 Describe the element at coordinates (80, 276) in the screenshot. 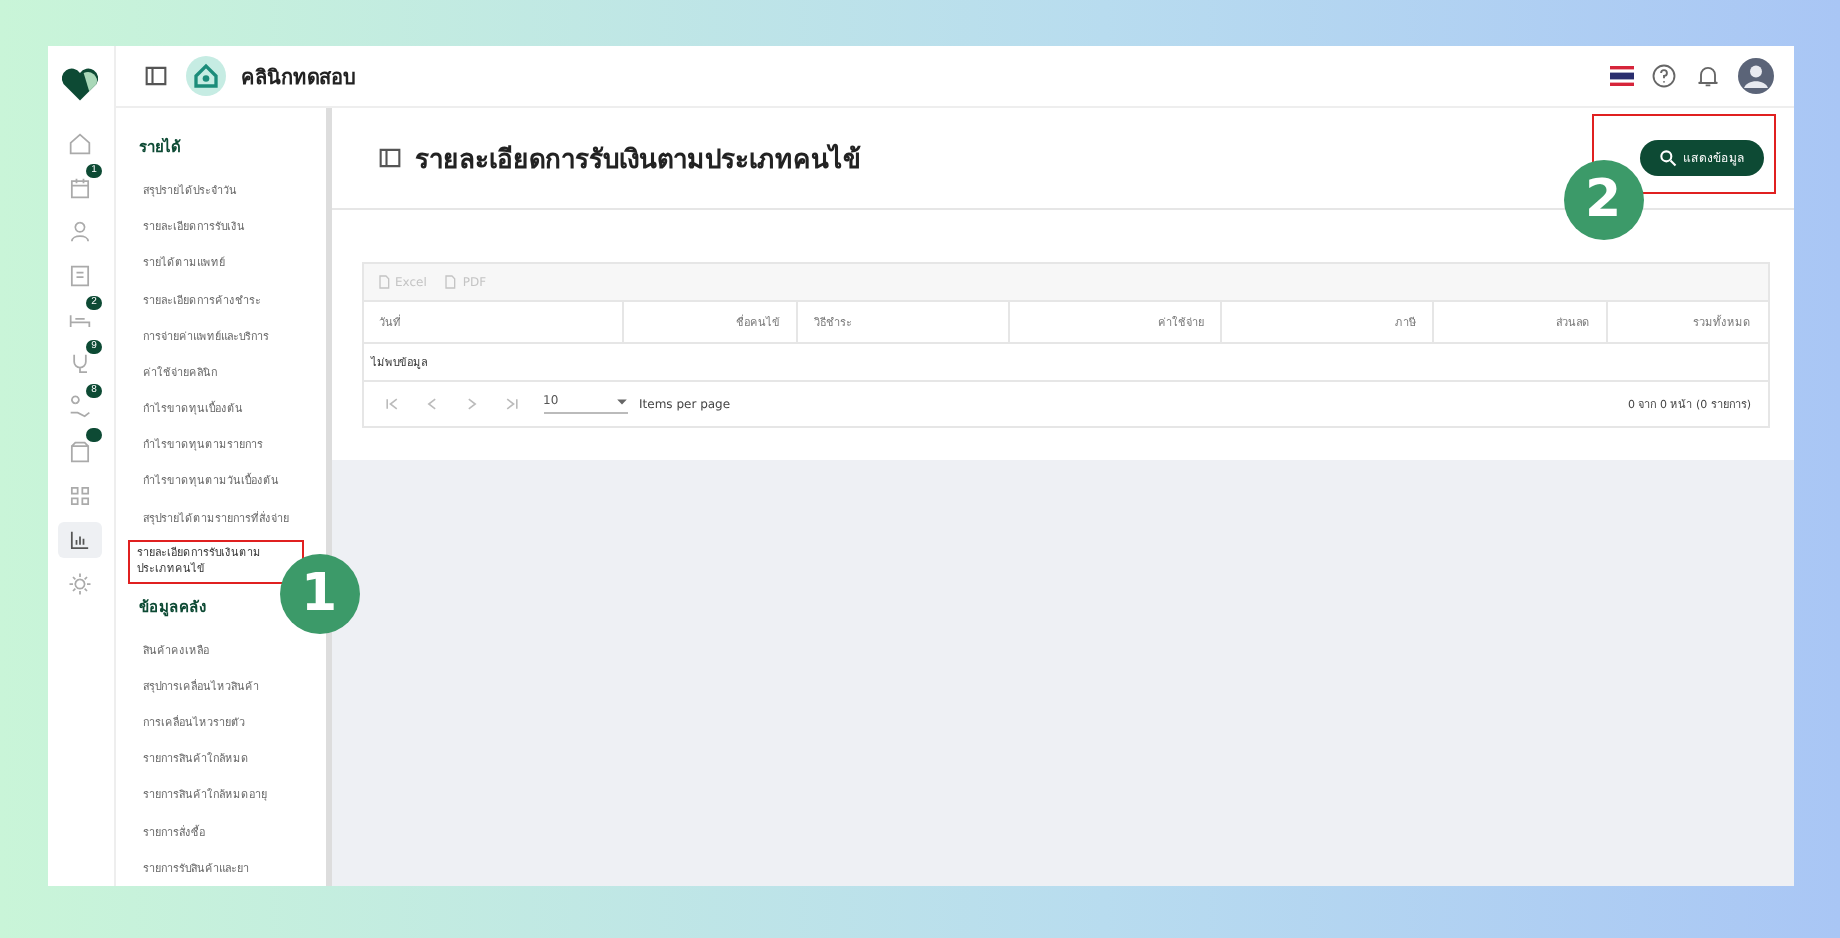

I see `document-icon` at that location.